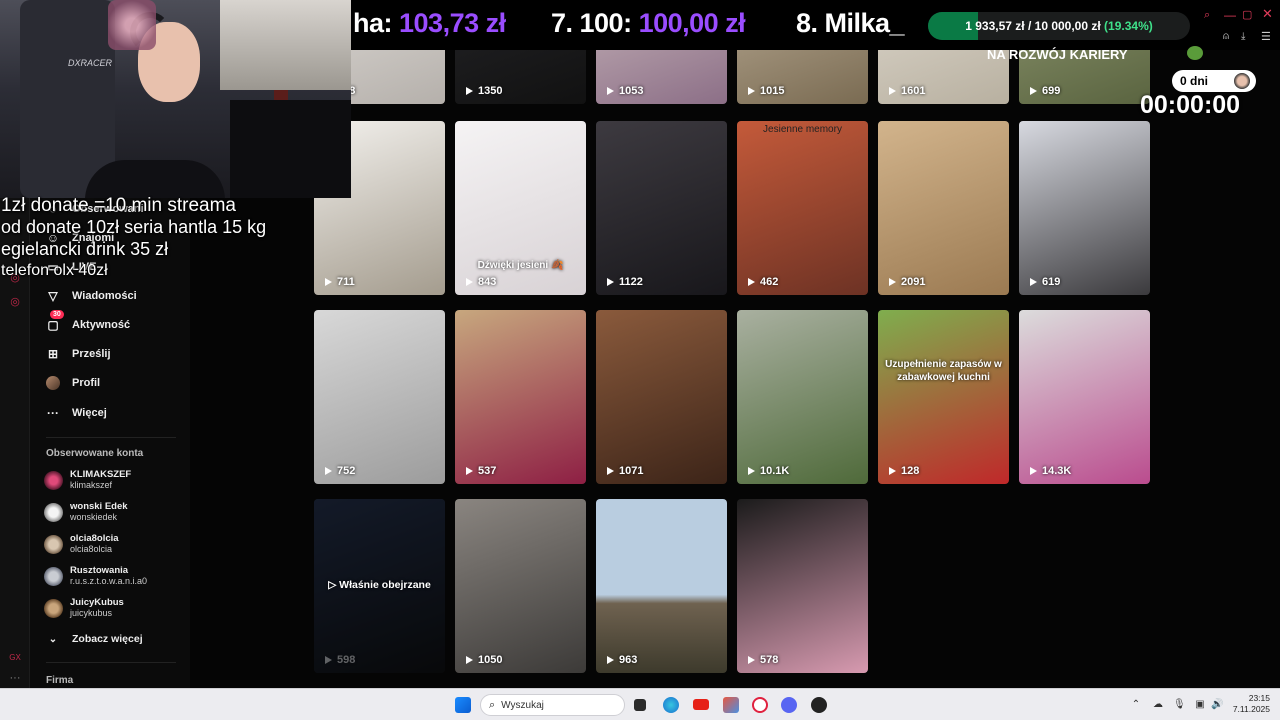 The height and width of the screenshot is (720, 1280). Describe the element at coordinates (789, 705) in the screenshot. I see `discord-icon` at that location.